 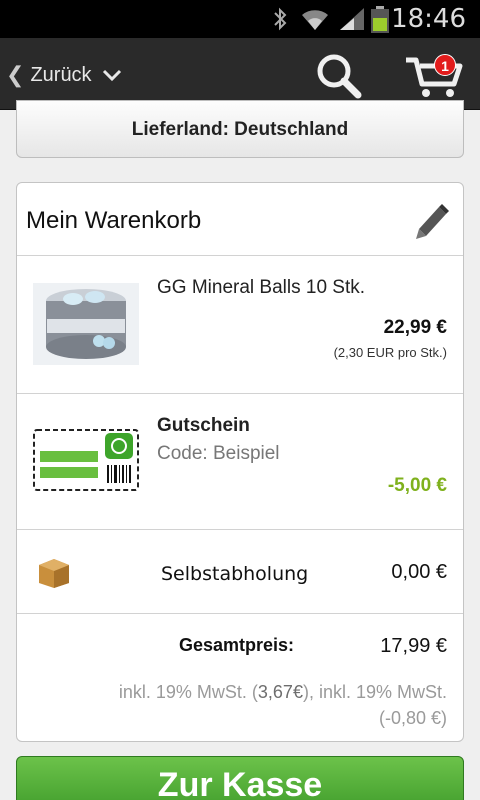 I want to click on tax-prefix: inkl. 19% MwSt. (, so click(x=188, y=692).